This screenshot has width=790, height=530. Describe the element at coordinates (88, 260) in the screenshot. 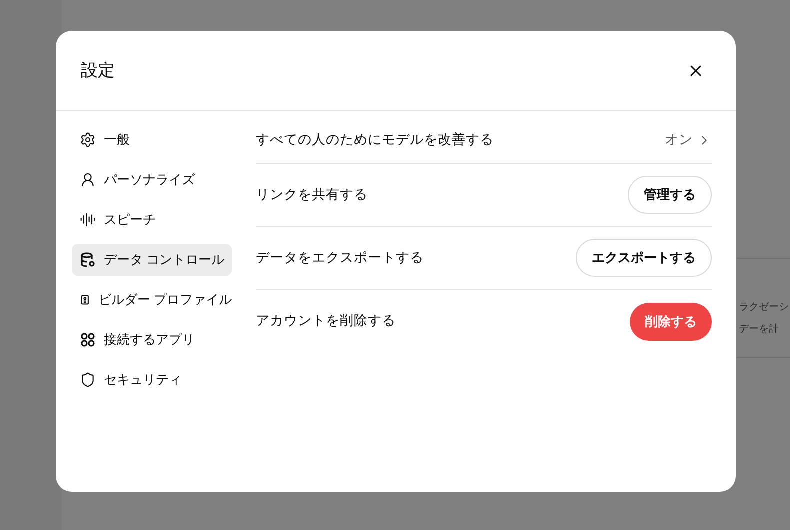

I see `database-icon` at that location.